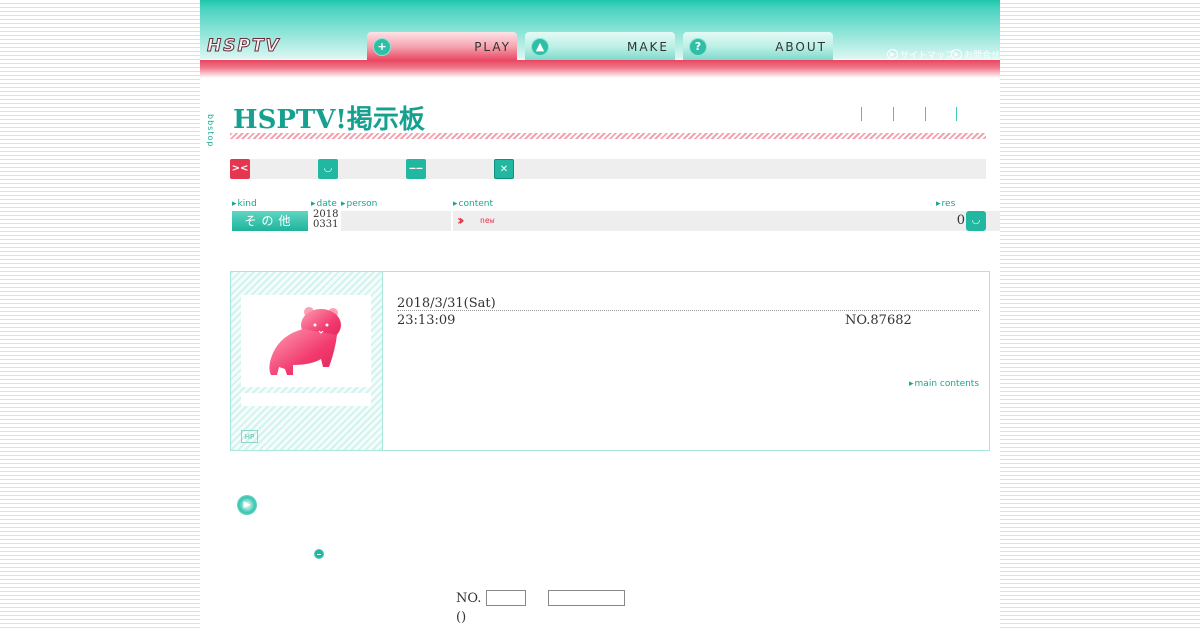  Describe the element at coordinates (249, 436) in the screenshot. I see `homepage-icon: HP` at that location.